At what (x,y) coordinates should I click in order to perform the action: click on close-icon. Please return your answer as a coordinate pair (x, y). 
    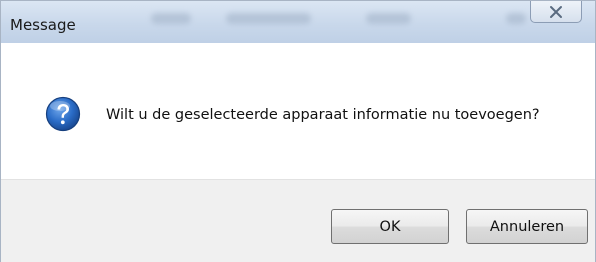
    Looking at the image, I should click on (556, 11).